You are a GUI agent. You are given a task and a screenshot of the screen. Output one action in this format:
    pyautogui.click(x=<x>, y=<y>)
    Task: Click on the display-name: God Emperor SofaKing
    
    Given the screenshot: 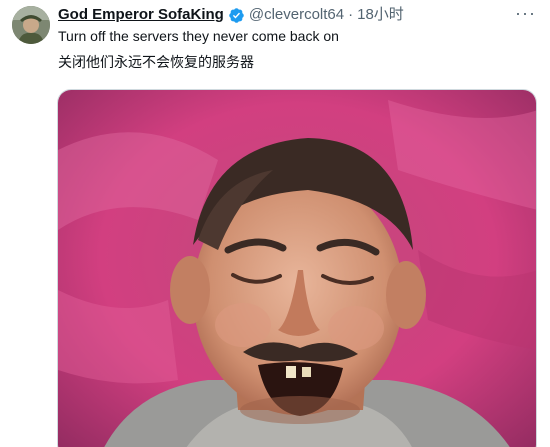 What is the action you would take?
    pyautogui.click(x=141, y=15)
    